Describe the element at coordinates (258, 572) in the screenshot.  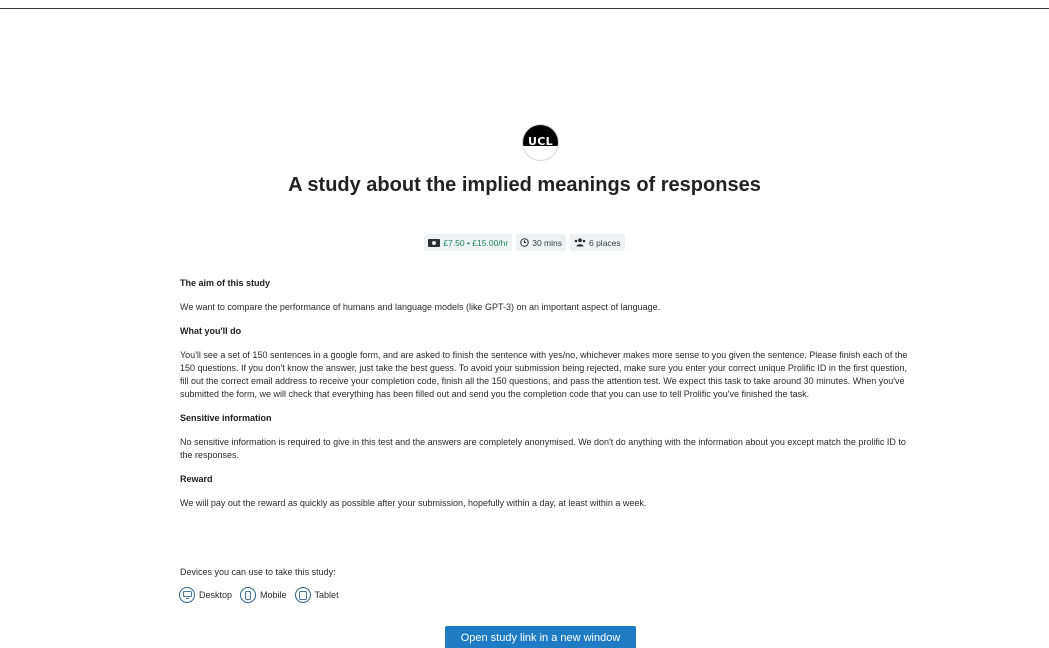
I see `devices-label: Devices you can use to take this study:` at that location.